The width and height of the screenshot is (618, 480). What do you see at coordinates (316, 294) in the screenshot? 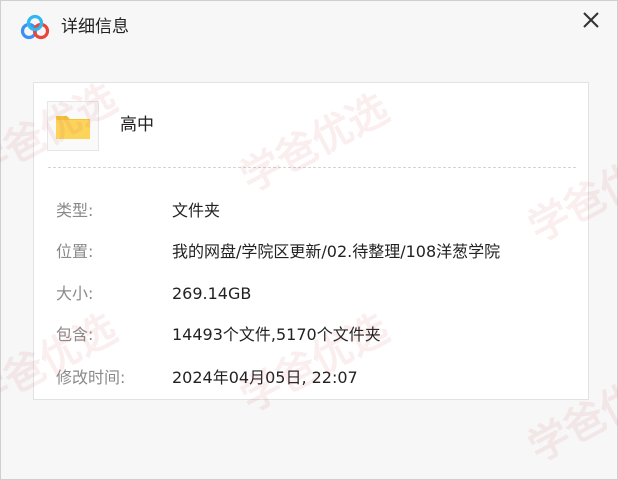
I see `field-size: 大小: 269.14GB` at bounding box center [316, 294].